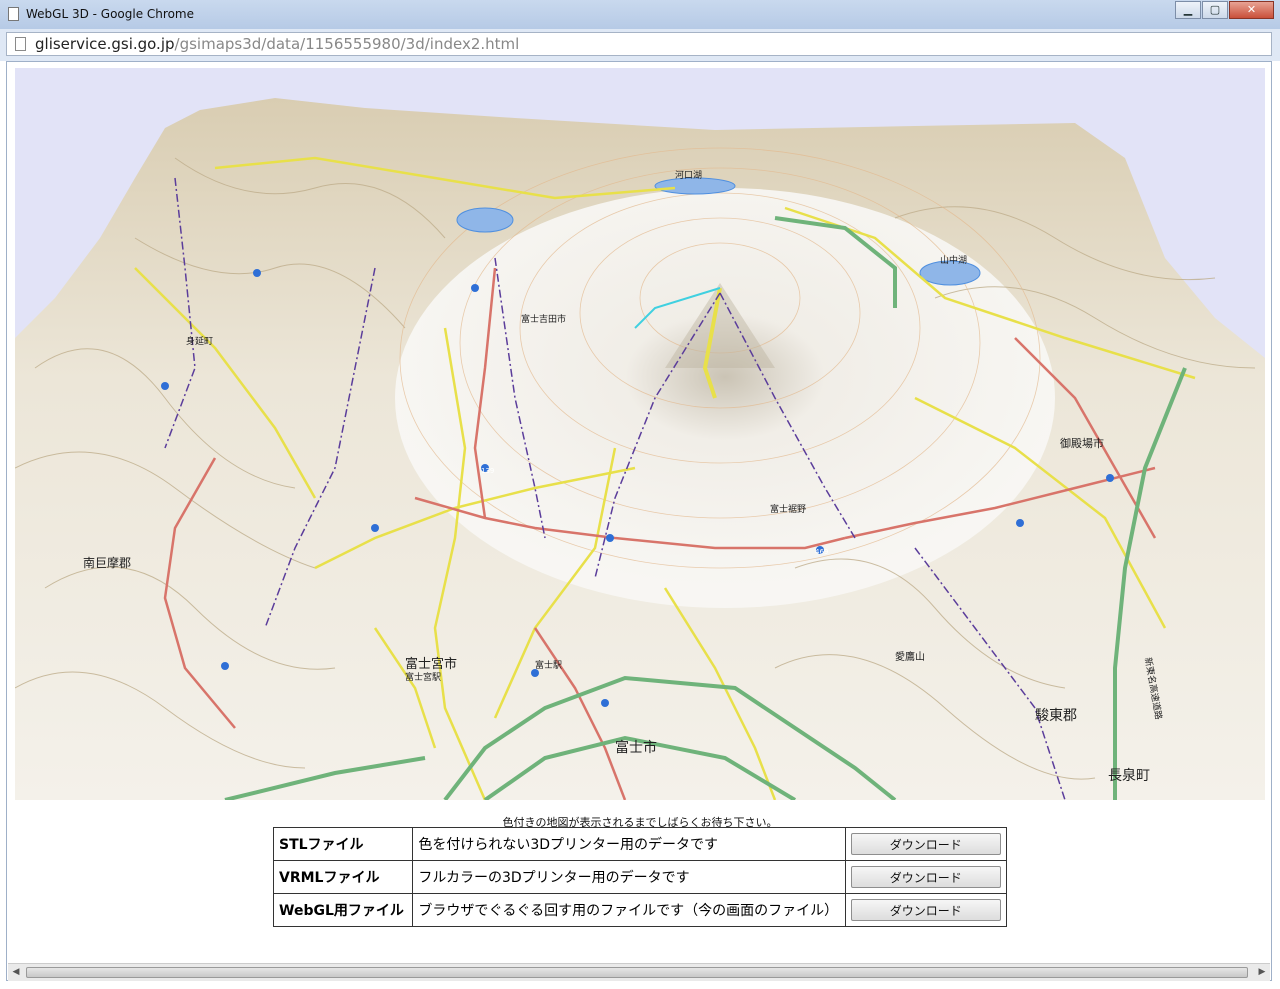 The width and height of the screenshot is (1280, 989). Describe the element at coordinates (636, 747) in the screenshot. I see `map-label-fuji: 富士市` at that location.